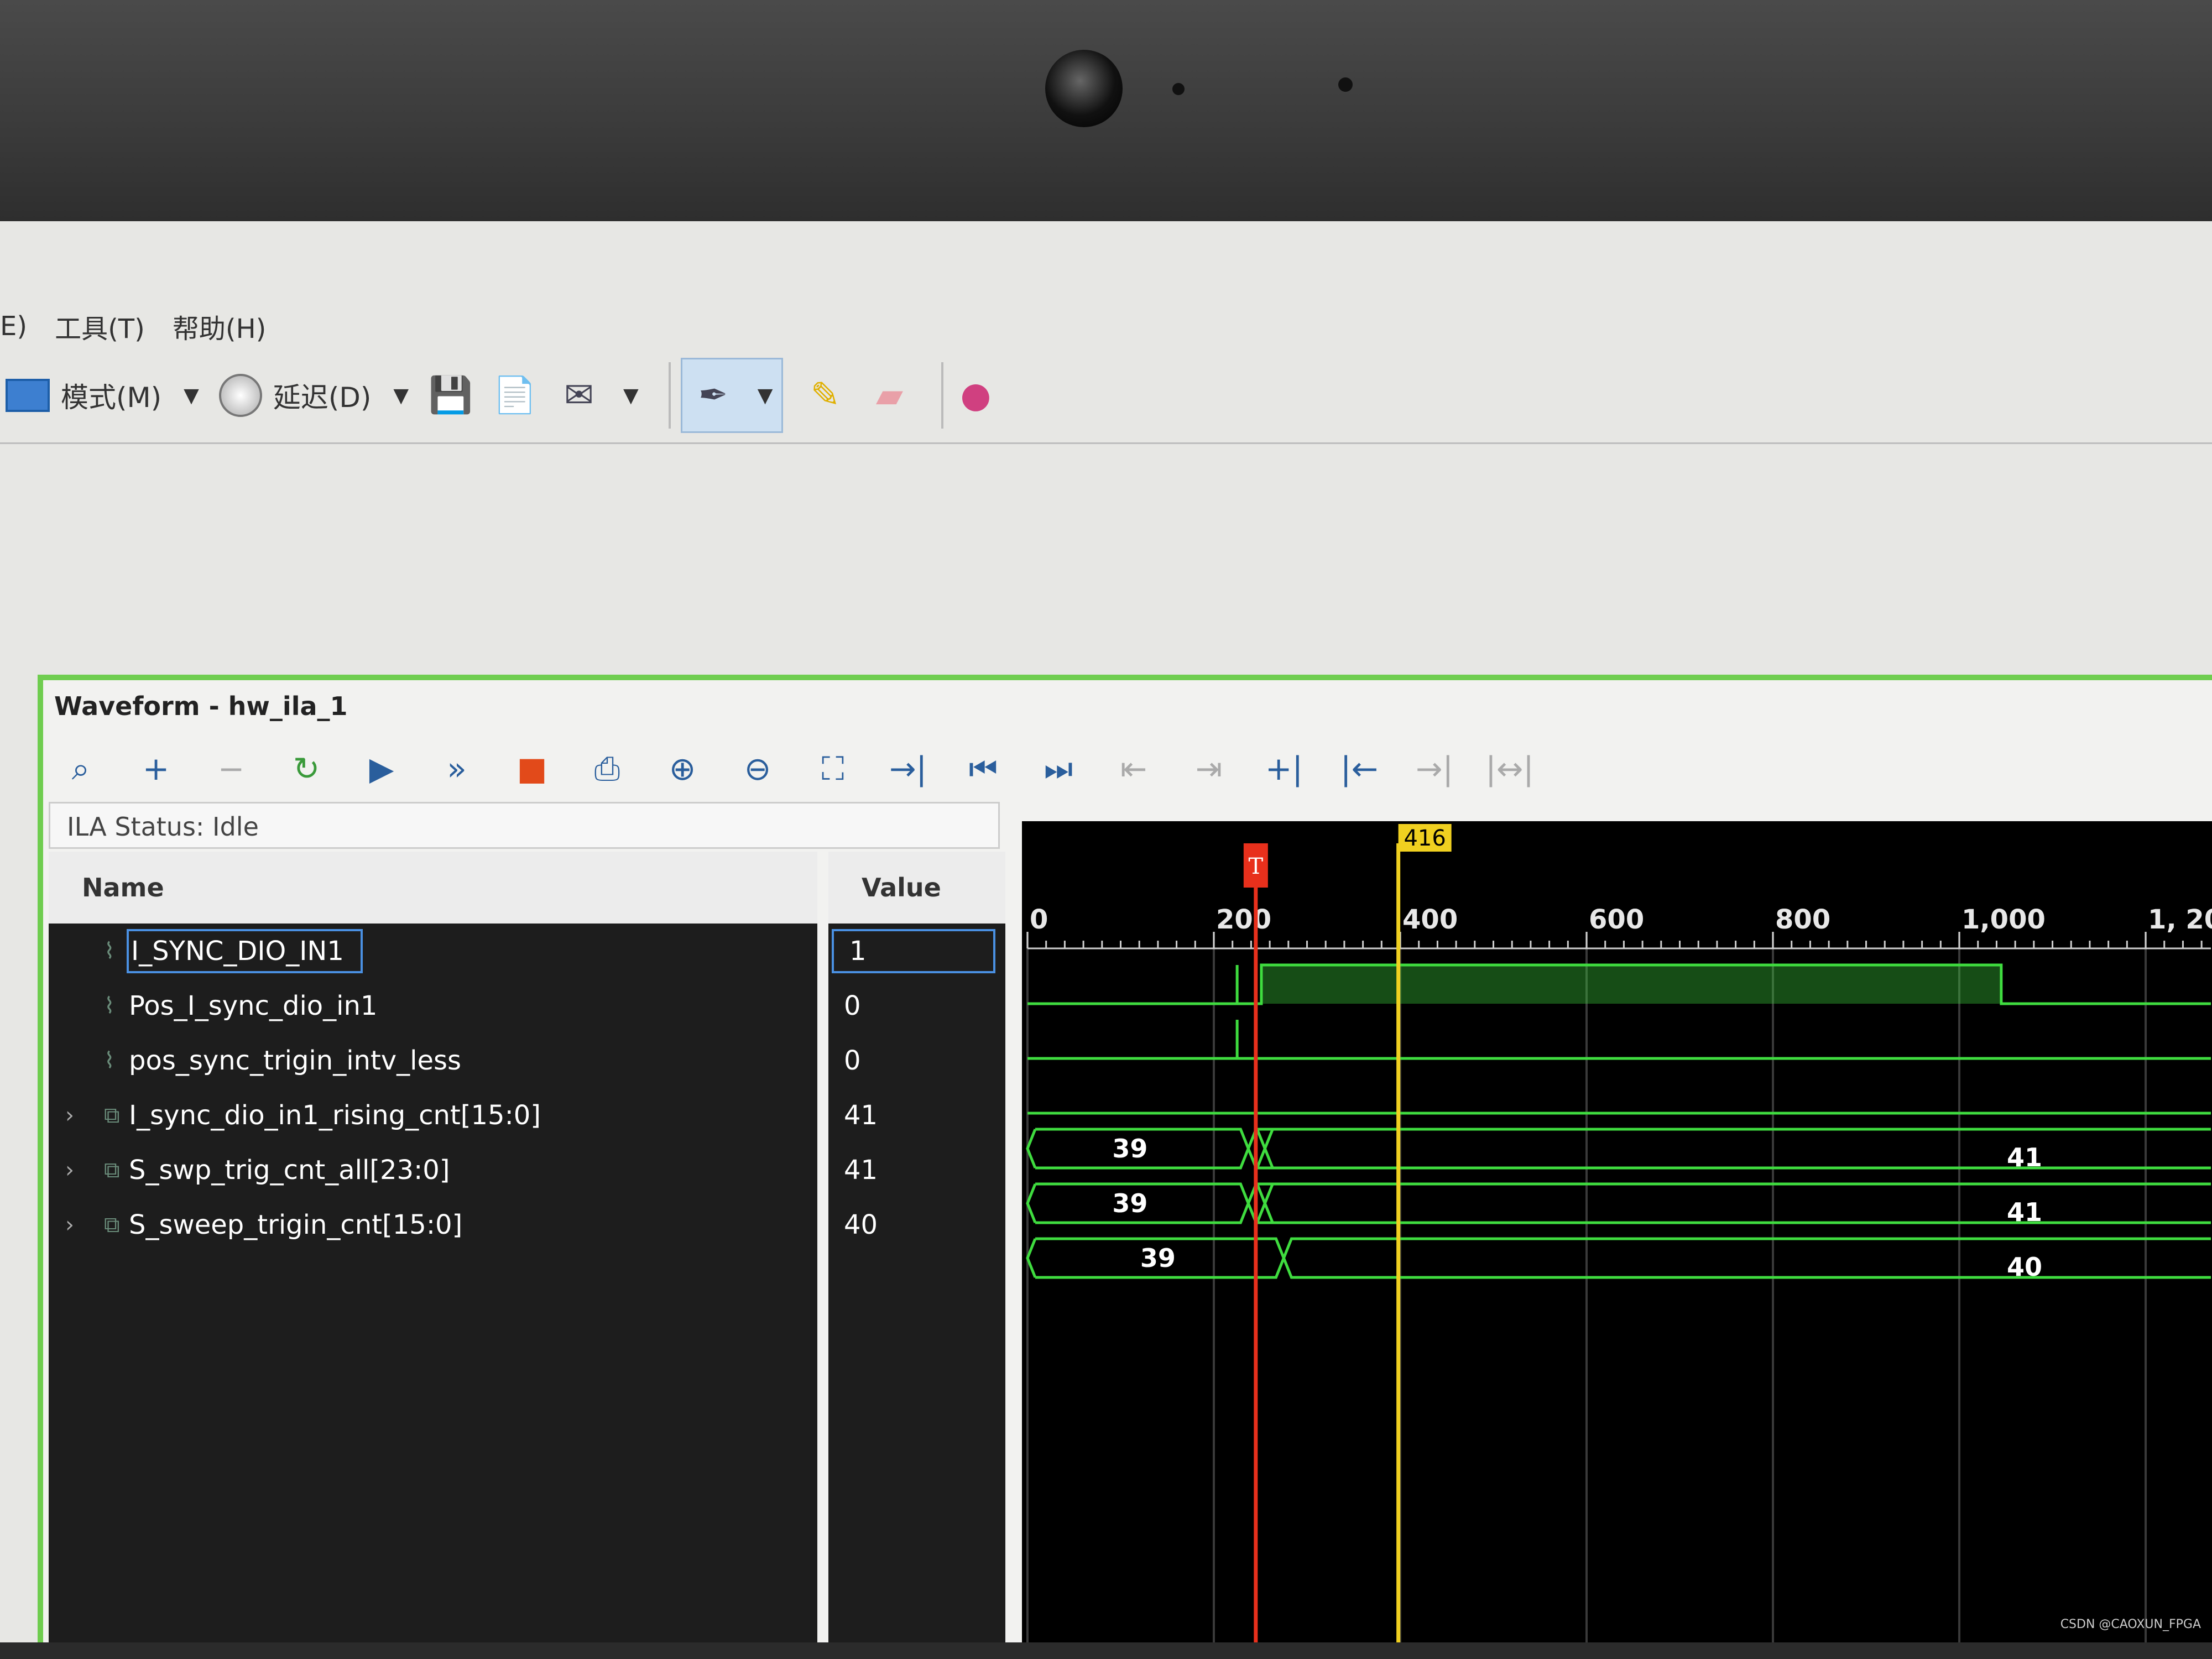  Describe the element at coordinates (1058, 769) in the screenshot. I see `go-to-end-icon: ⏭` at that location.